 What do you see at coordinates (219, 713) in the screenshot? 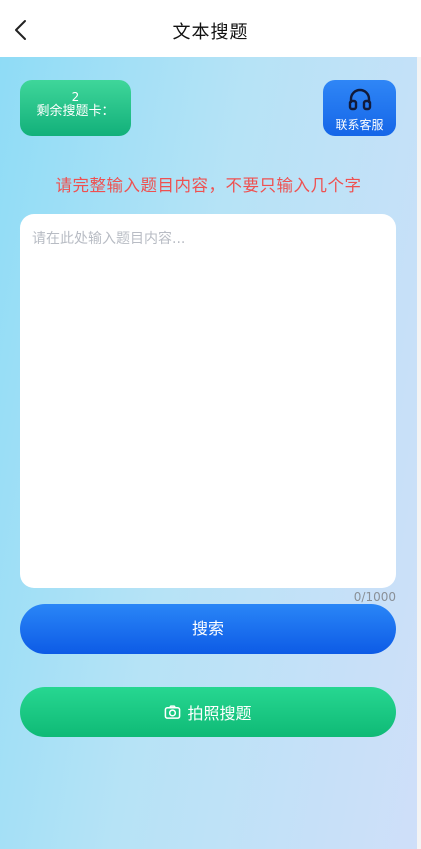
I see `photo-search-label: 拍照搜题` at bounding box center [219, 713].